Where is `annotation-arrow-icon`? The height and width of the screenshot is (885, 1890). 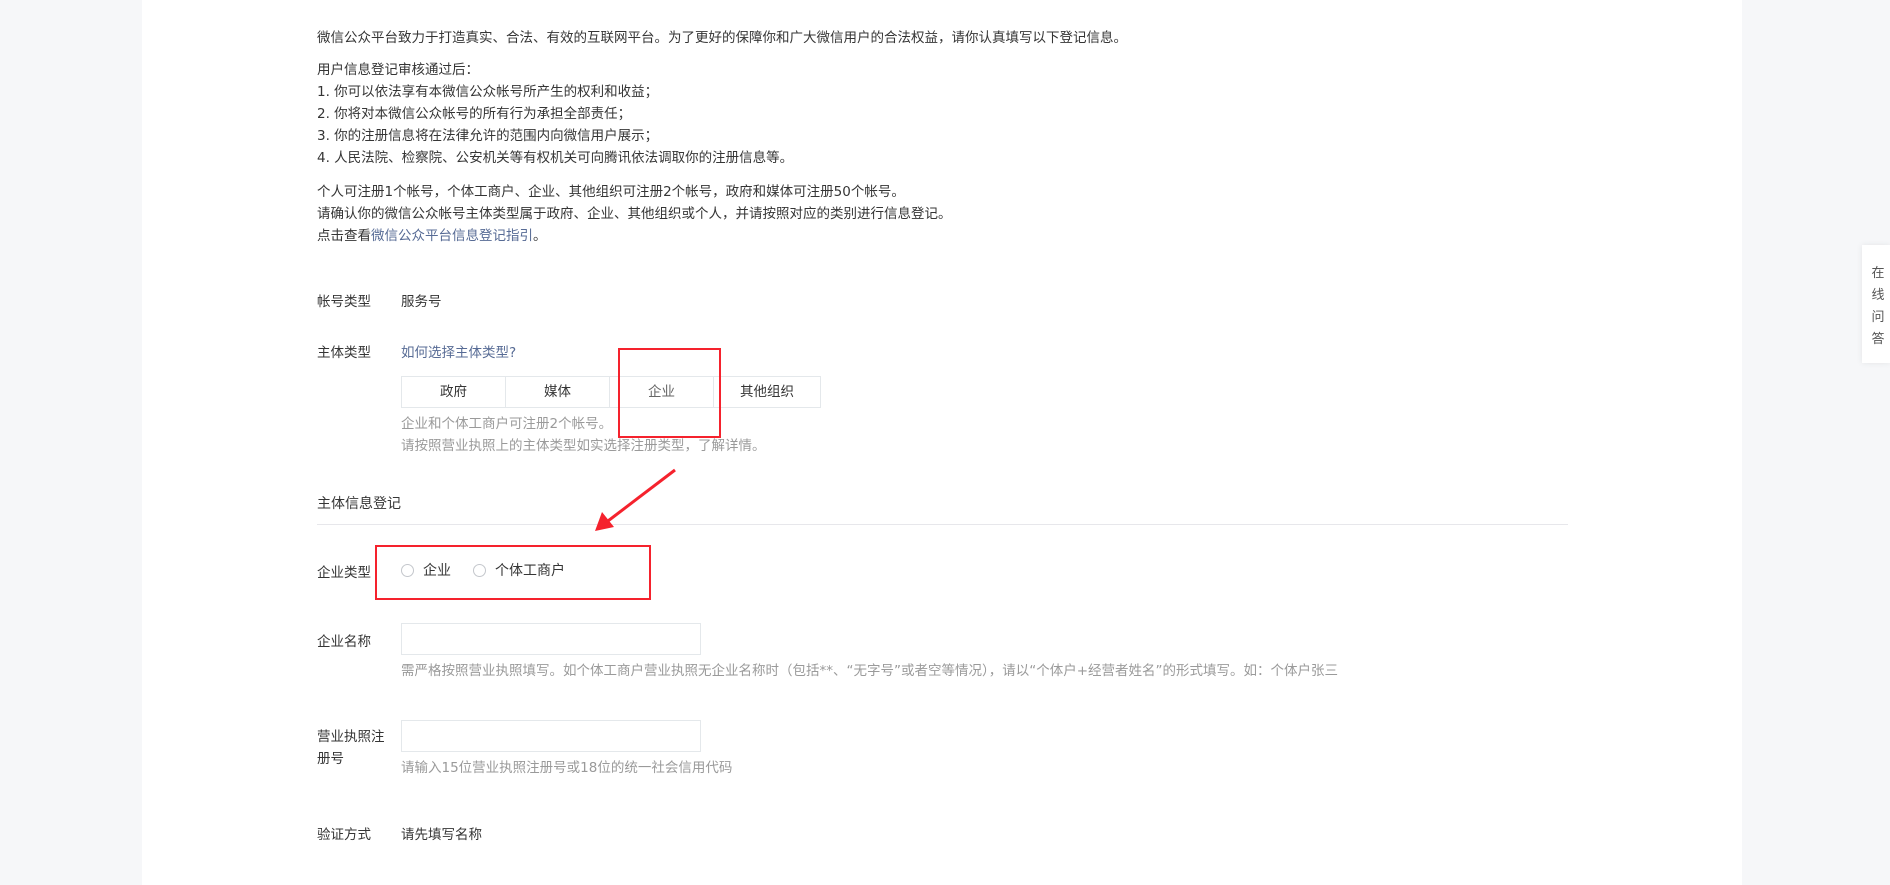
annotation-arrow-icon is located at coordinates (635, 499).